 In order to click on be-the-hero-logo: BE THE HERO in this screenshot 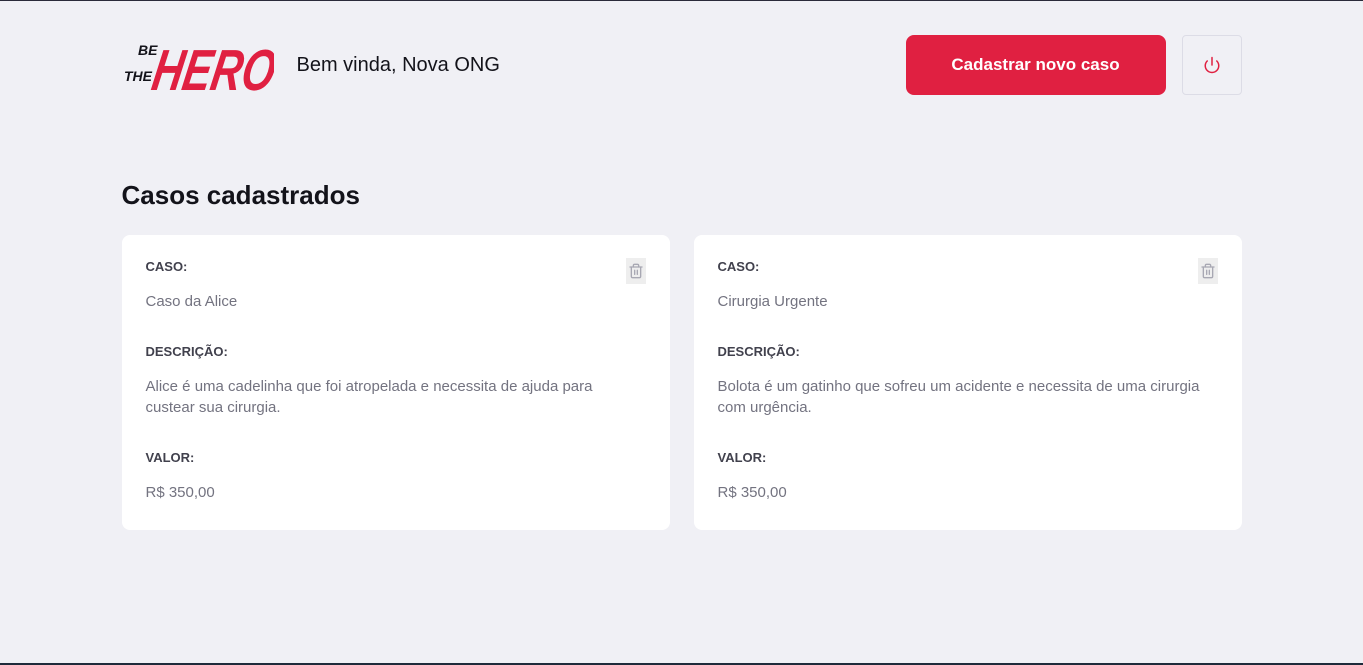, I will do `click(199, 67)`.